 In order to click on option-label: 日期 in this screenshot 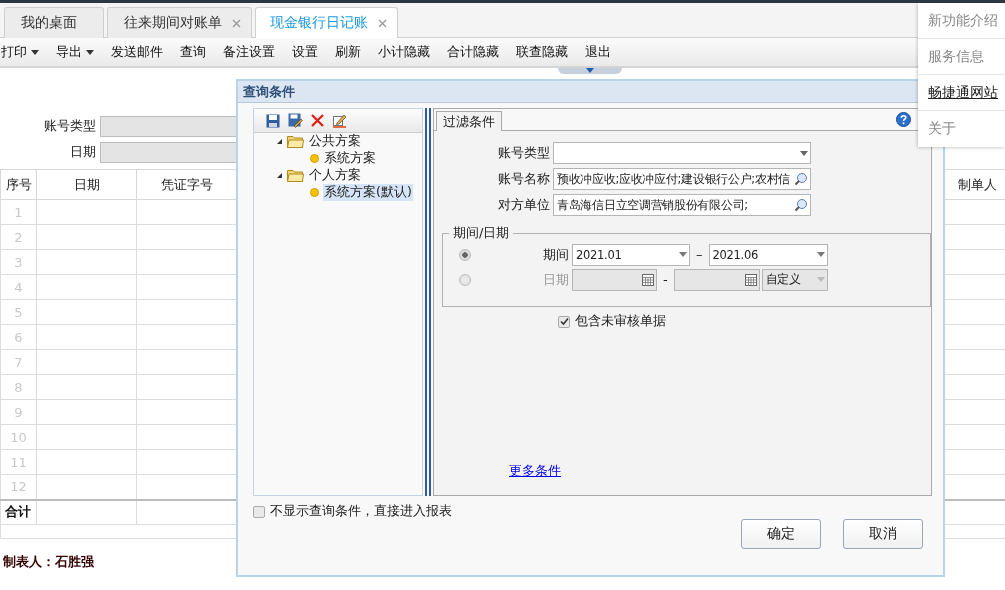, I will do `click(555, 279)`.